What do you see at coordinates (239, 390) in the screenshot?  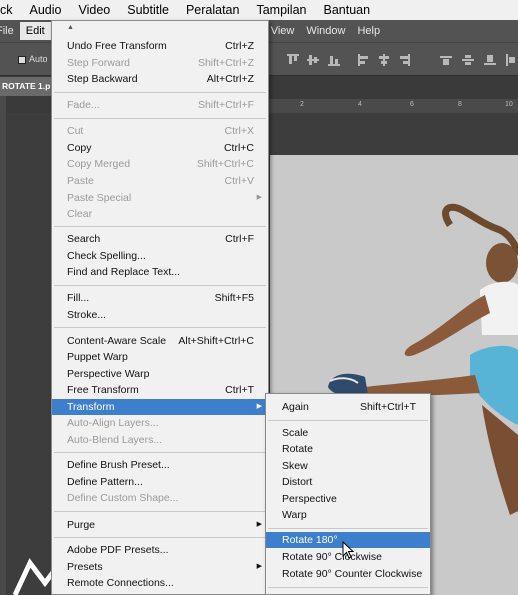 I see `menu-item-shortcut: Ctrl+T` at bounding box center [239, 390].